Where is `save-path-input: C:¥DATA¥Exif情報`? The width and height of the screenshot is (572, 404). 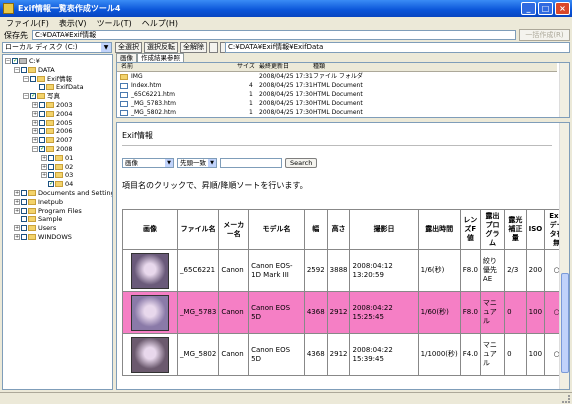 save-path-input: C:¥DATA¥Exif情報 is located at coordinates (274, 35).